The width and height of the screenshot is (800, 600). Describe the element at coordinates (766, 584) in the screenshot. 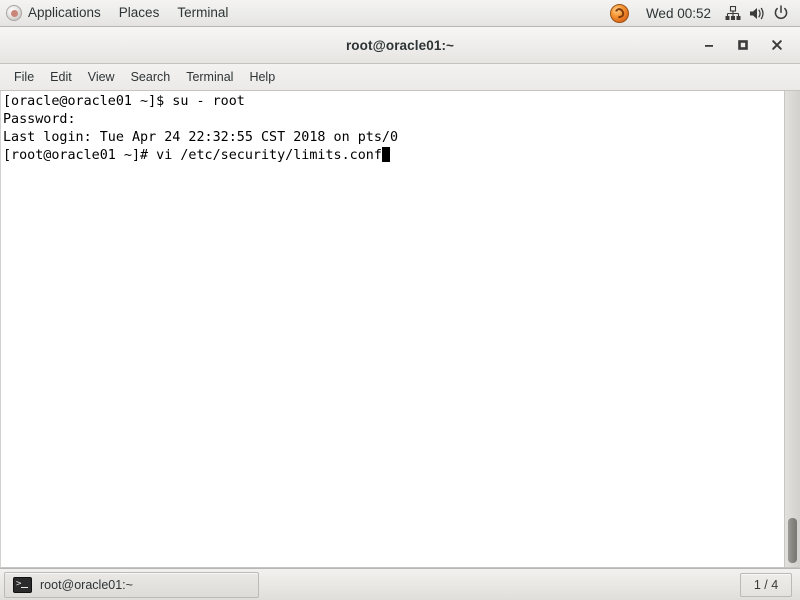

I see `workspace-switcher: 1 / 4` at that location.